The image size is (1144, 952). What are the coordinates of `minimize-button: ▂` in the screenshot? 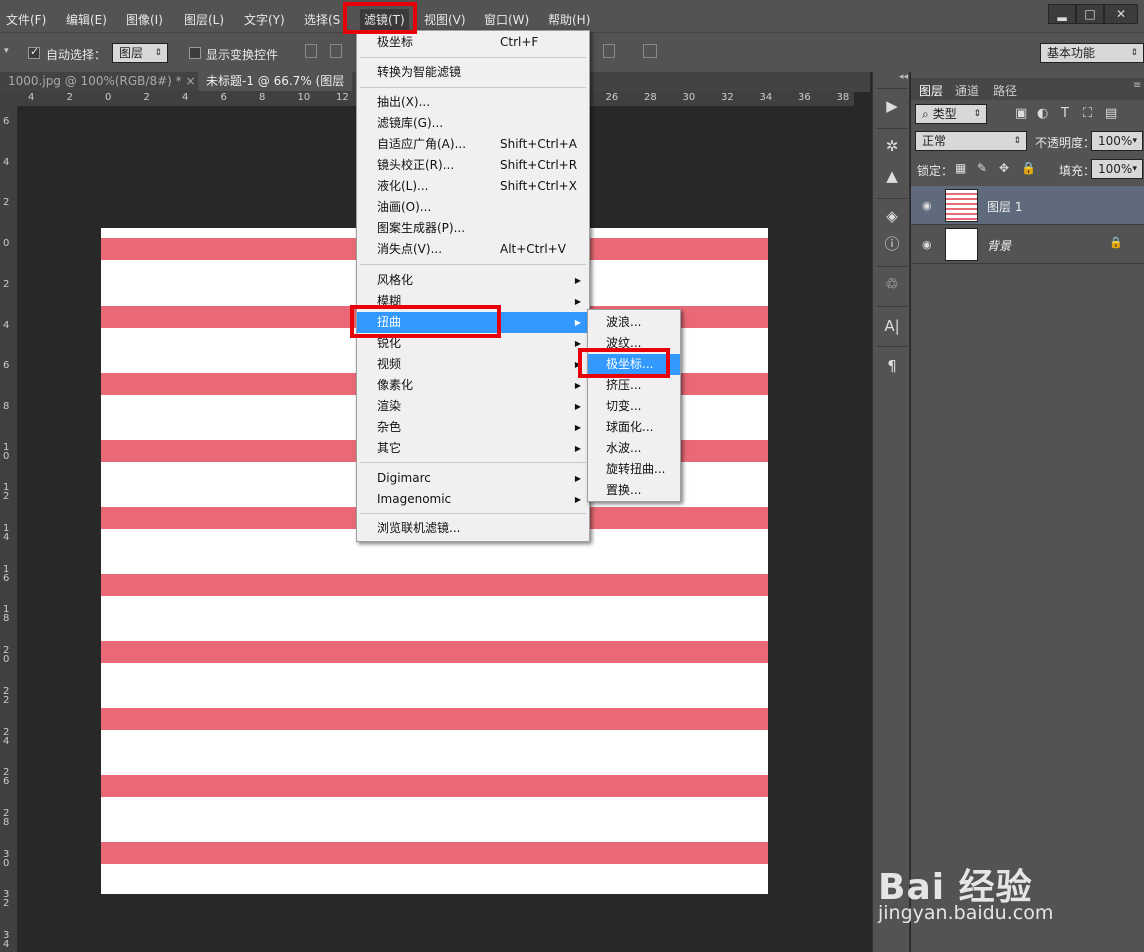 It's located at (1062, 14).